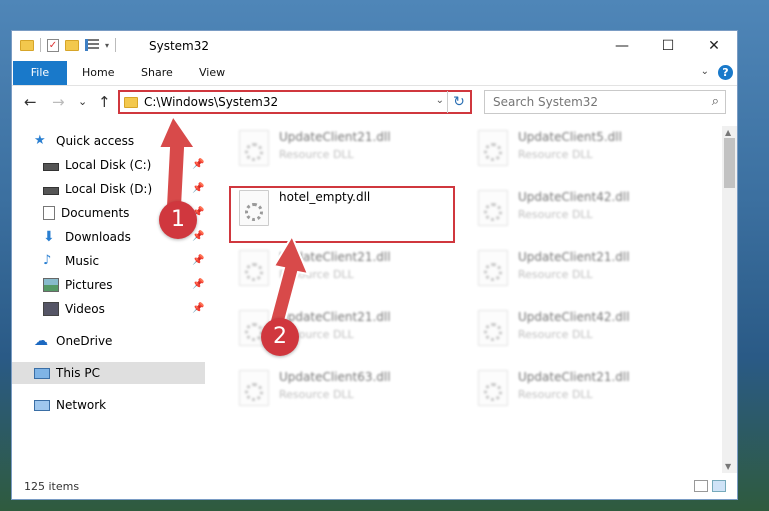  I want to click on star-icon: ★, so click(40, 140).